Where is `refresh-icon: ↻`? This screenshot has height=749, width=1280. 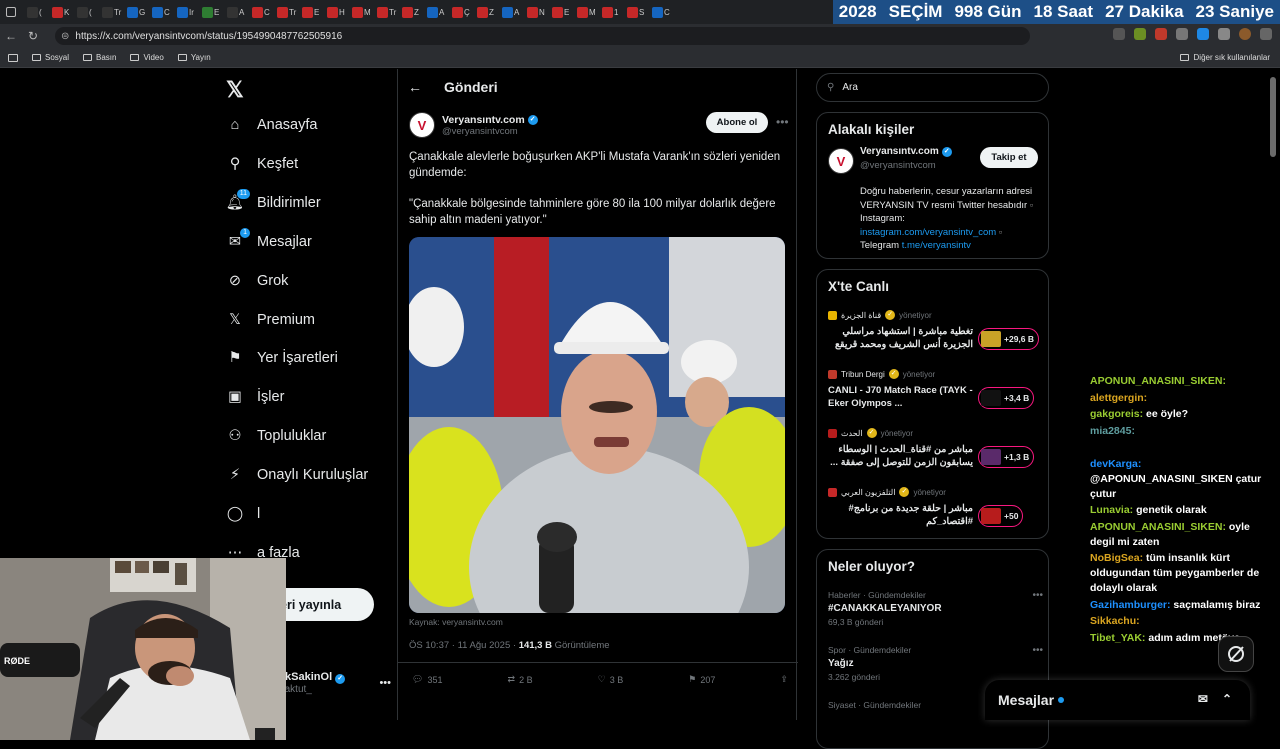
refresh-icon: ↻ is located at coordinates (33, 36).